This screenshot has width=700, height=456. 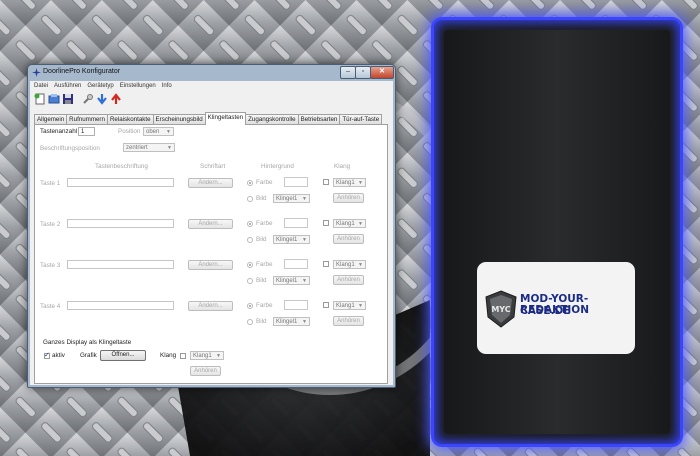 I want to click on position-value: oben, so click(x=153, y=132).